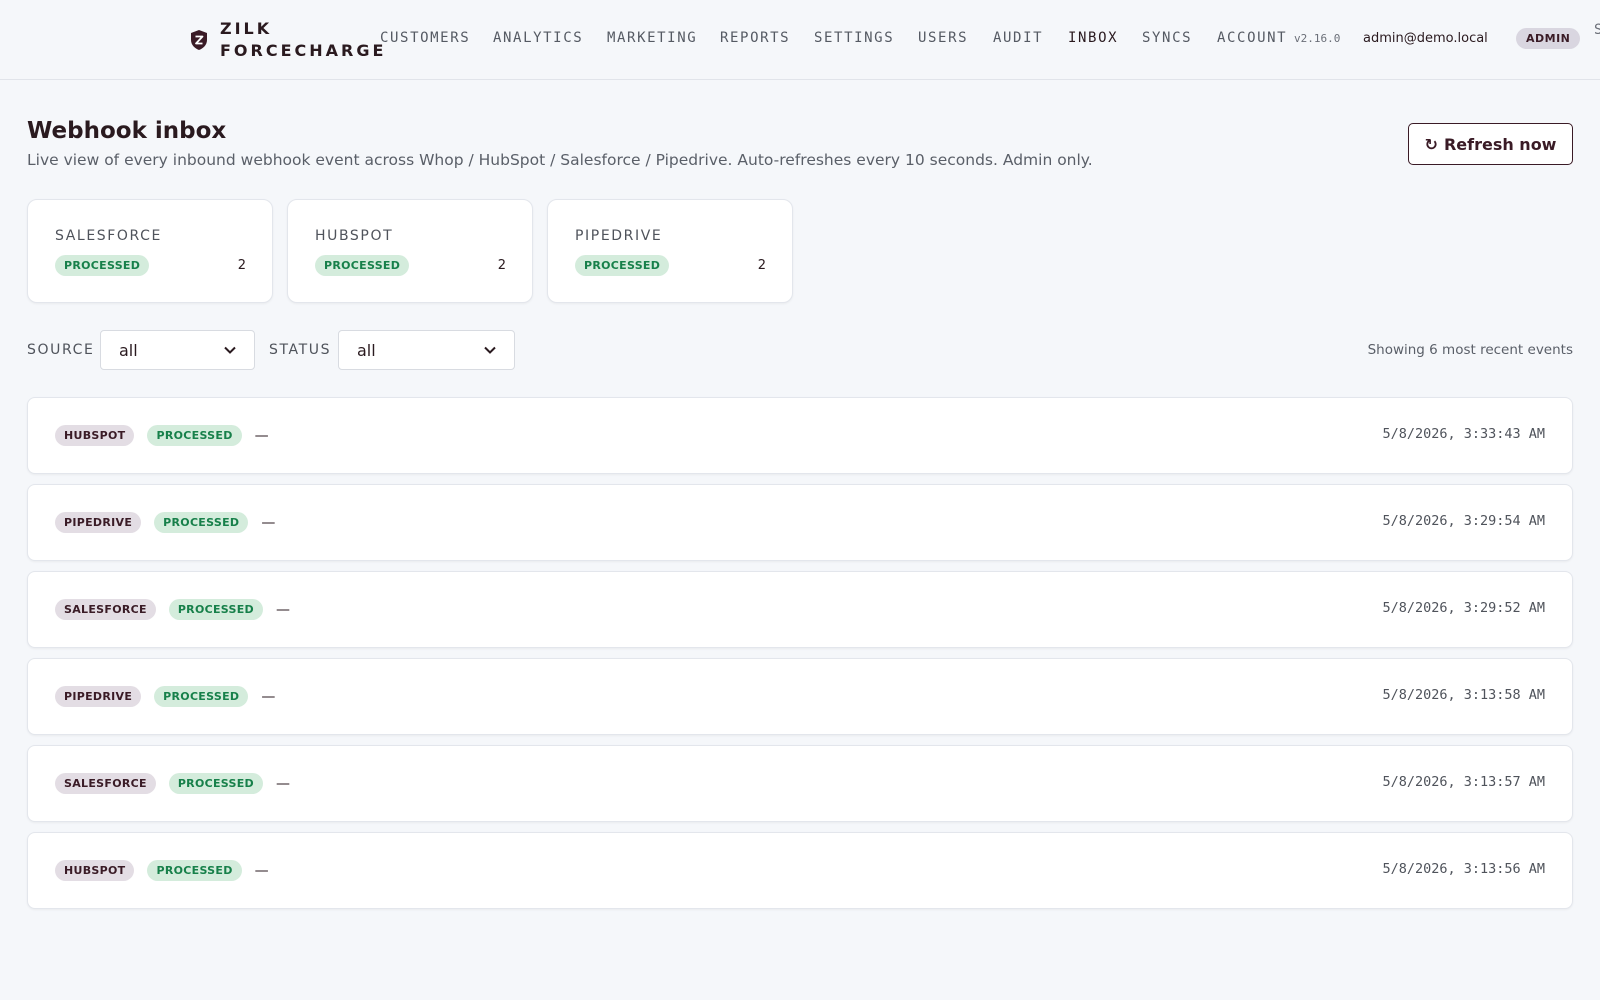 The image size is (1600, 1000). I want to click on nav-item-settings: SETTINGS, so click(854, 38).